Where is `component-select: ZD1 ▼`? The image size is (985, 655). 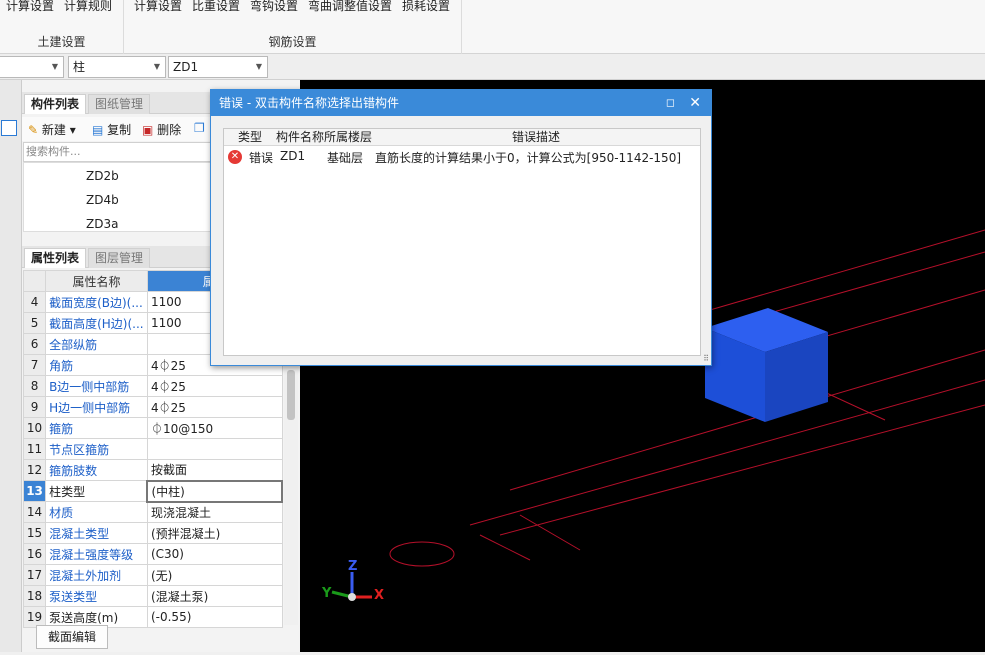
component-select: ZD1 ▼ is located at coordinates (218, 67).